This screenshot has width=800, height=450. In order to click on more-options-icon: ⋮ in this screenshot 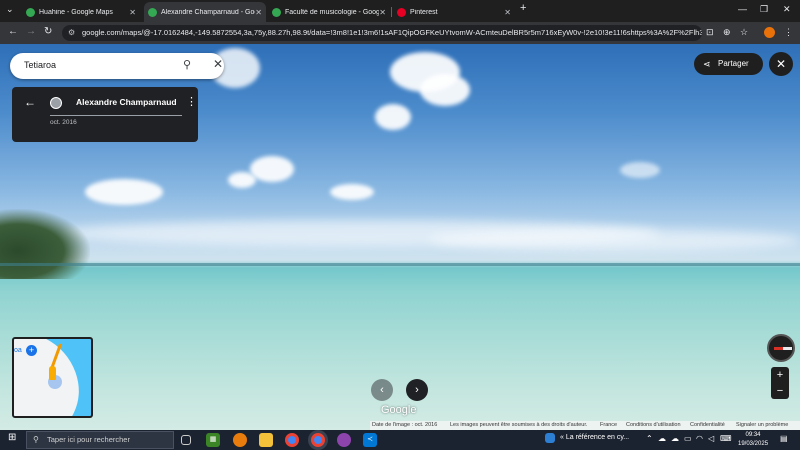, I will do `click(191, 101)`.